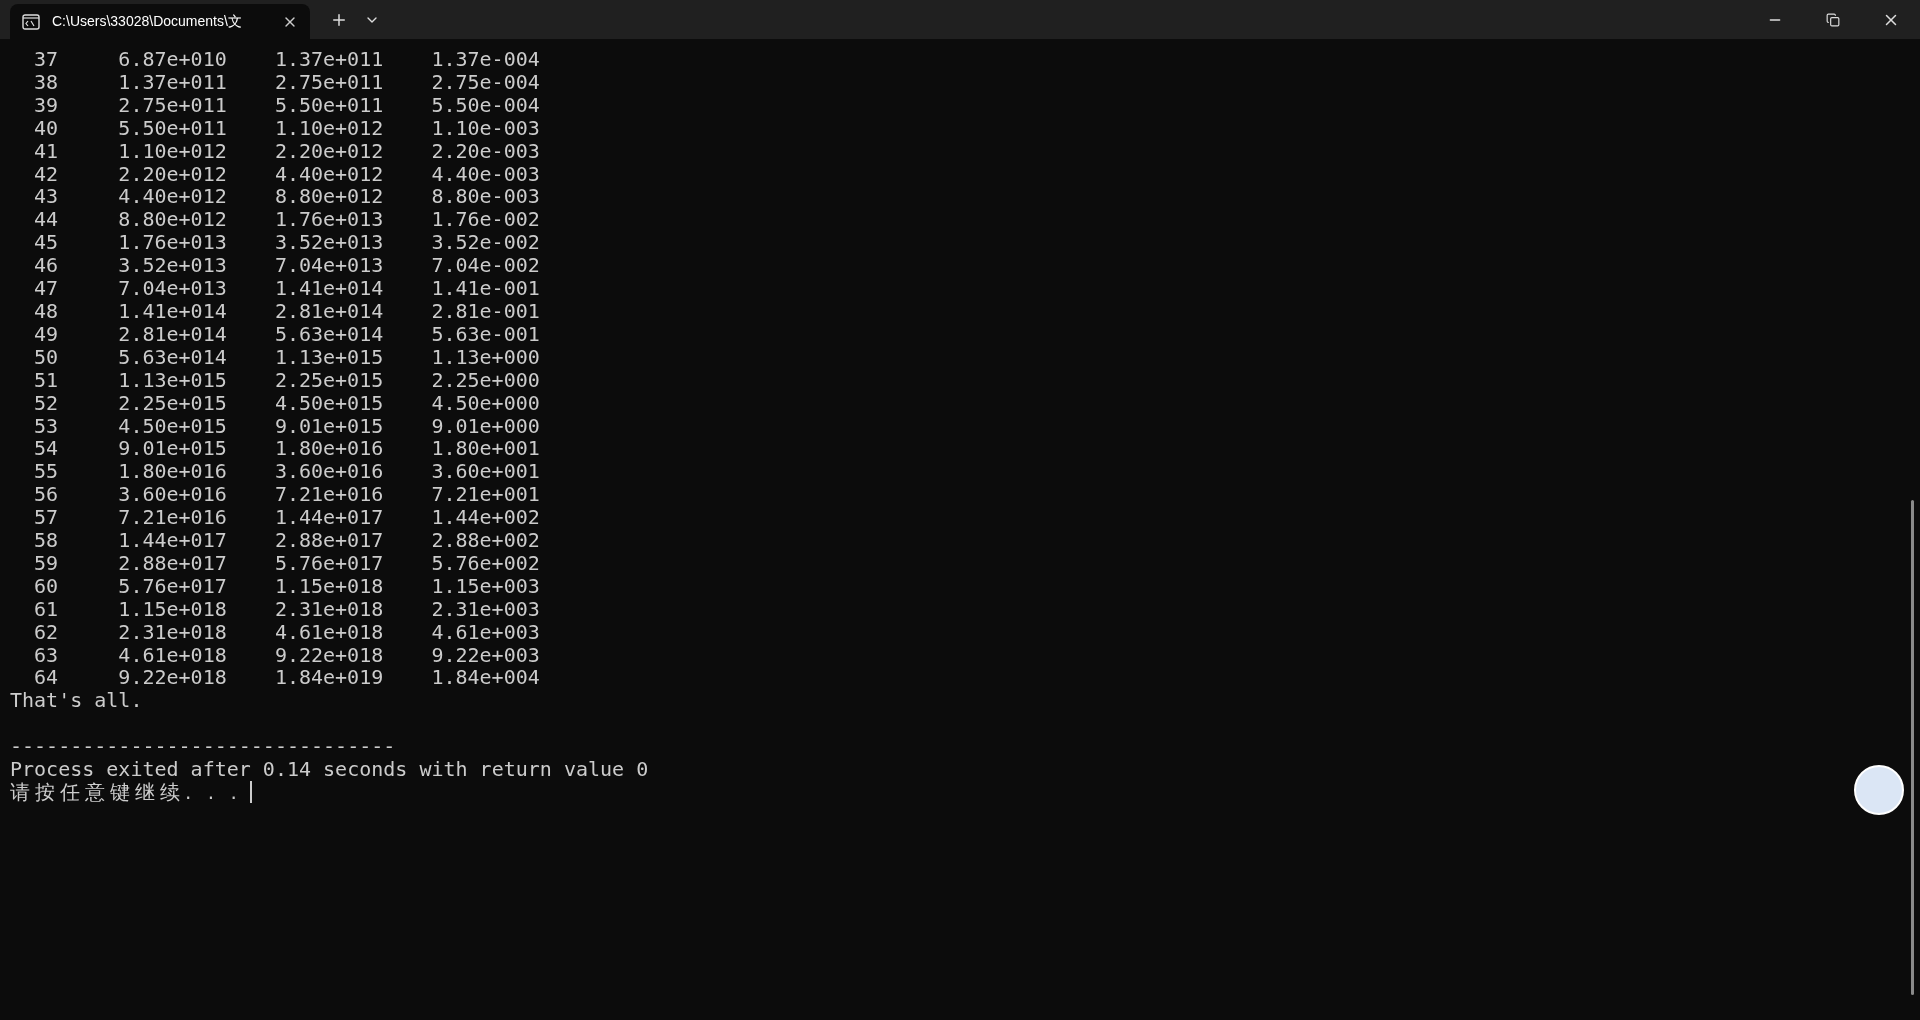 Image resolution: width=1920 pixels, height=1020 pixels. Describe the element at coordinates (46, 105) in the screenshot. I see `row-number: 39` at that location.